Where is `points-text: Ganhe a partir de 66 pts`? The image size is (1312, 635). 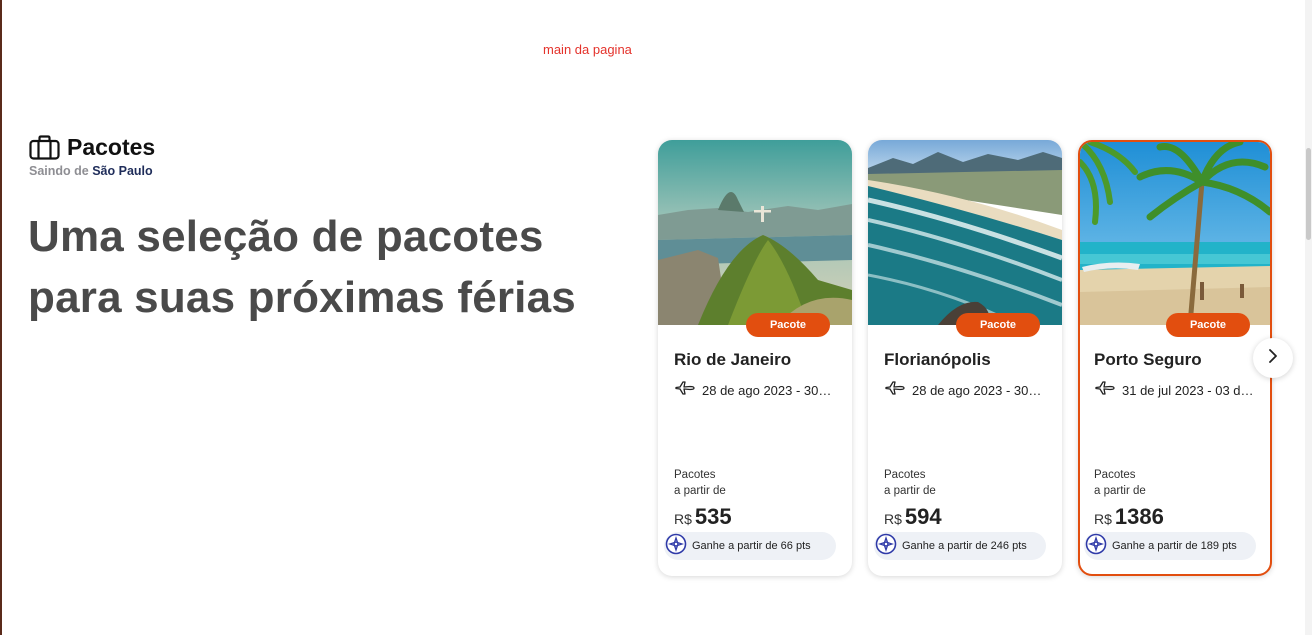
points-text: Ganhe a partir de 66 pts is located at coordinates (751, 546).